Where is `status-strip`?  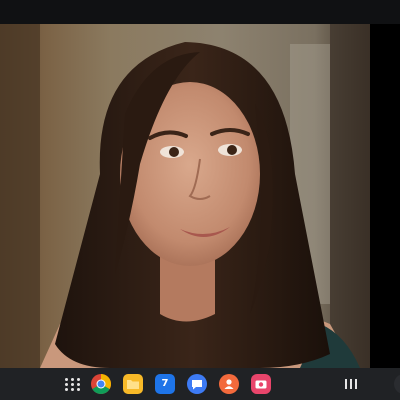
status-strip is located at coordinates (200, 12).